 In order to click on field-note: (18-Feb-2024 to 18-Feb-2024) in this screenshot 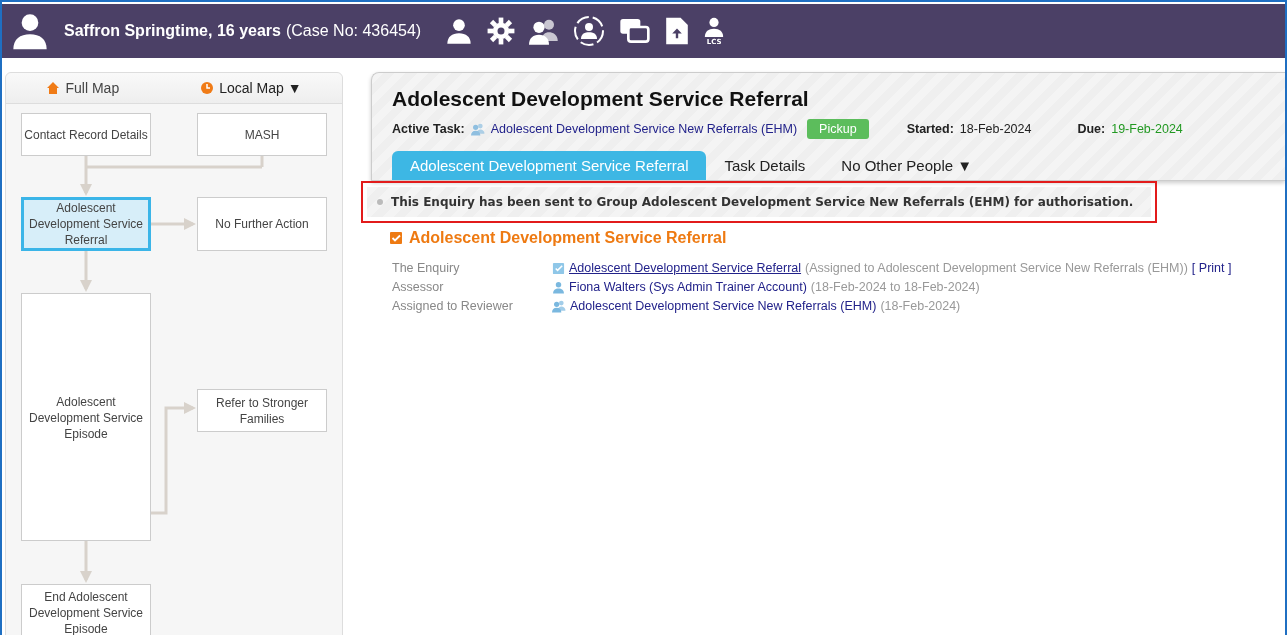, I will do `click(895, 287)`.